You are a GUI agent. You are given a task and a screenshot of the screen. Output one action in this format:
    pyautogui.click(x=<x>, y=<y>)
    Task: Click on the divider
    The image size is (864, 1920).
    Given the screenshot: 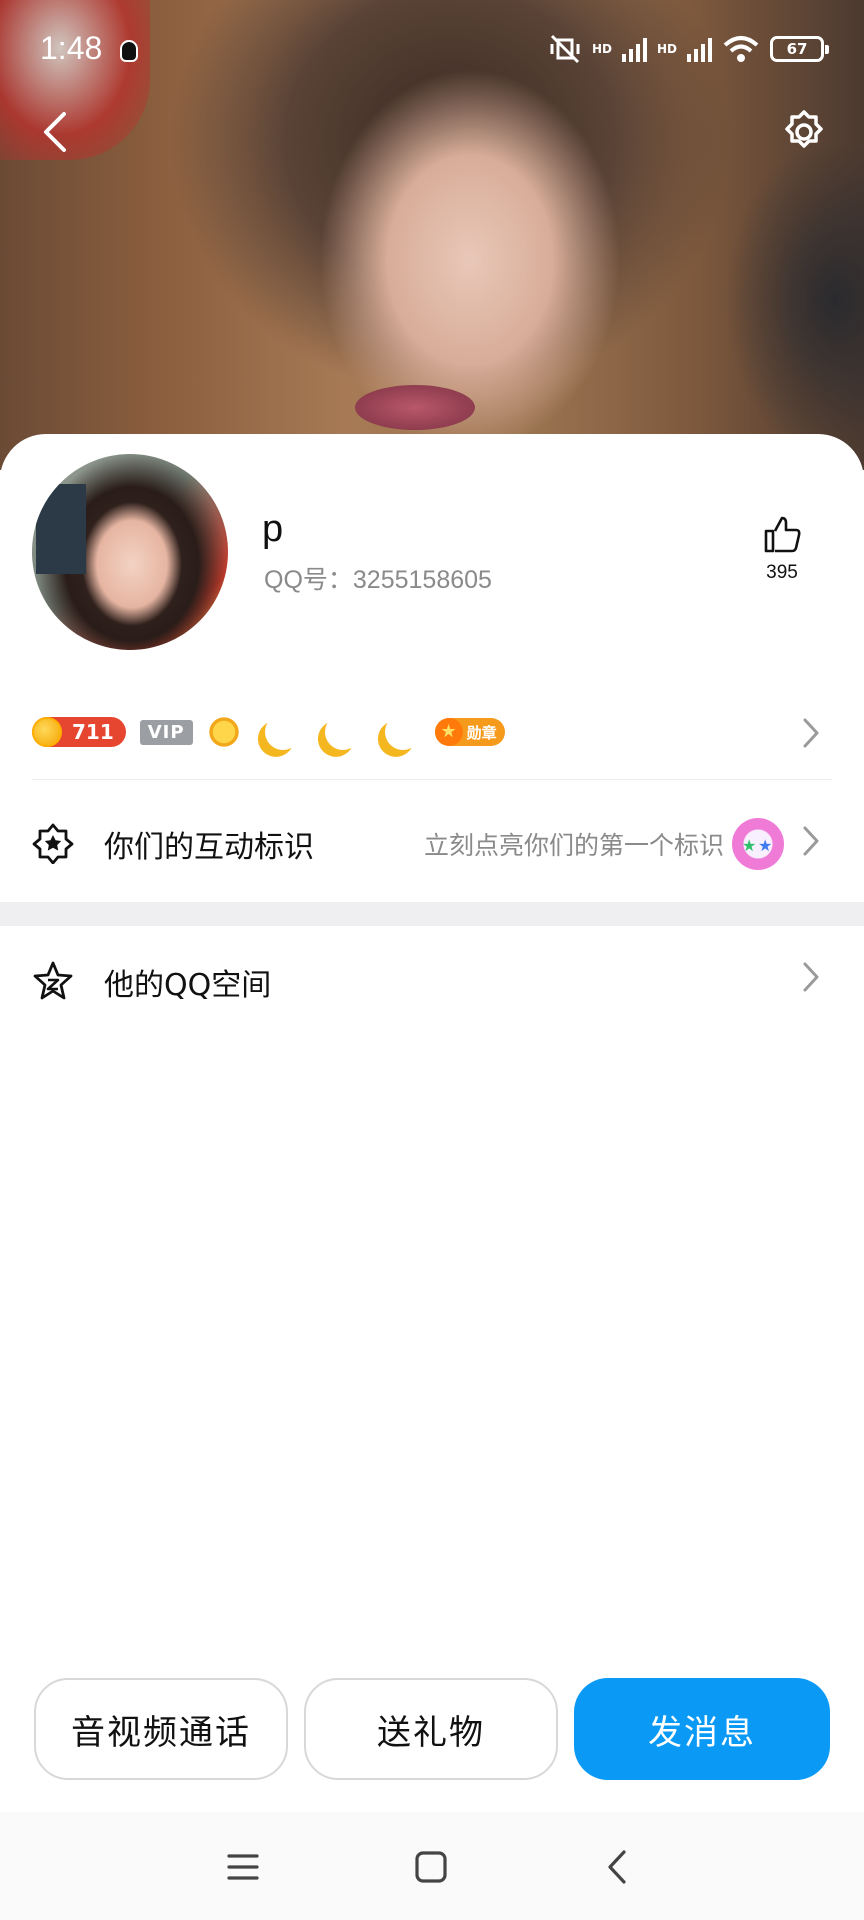 What is the action you would take?
    pyautogui.click(x=432, y=779)
    